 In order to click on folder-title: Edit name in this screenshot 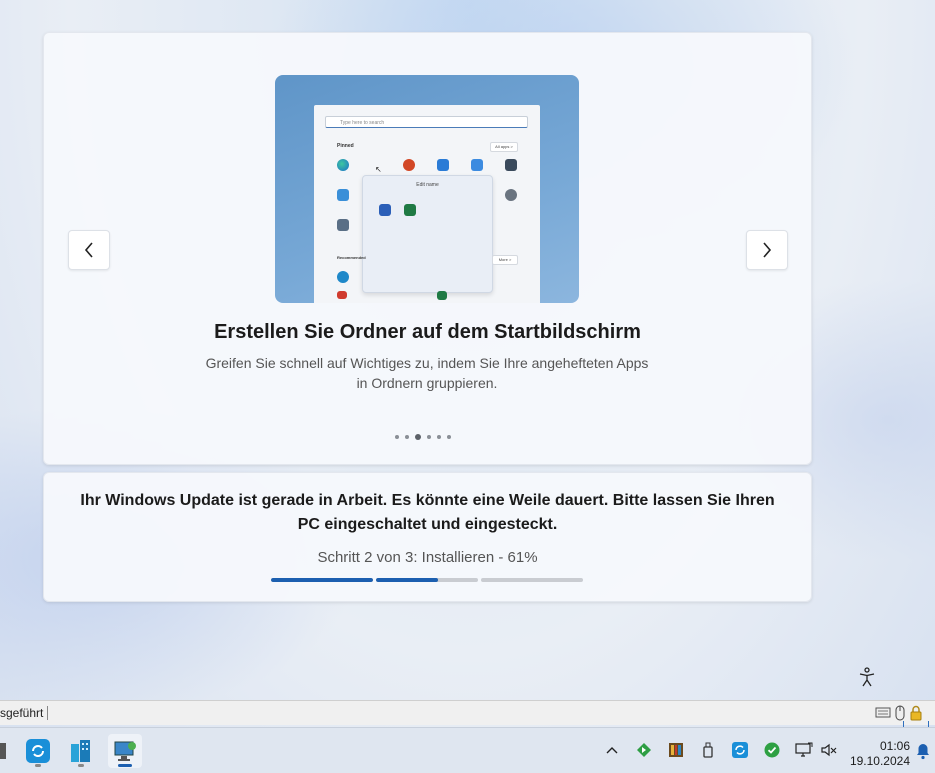, I will do `click(427, 185)`.